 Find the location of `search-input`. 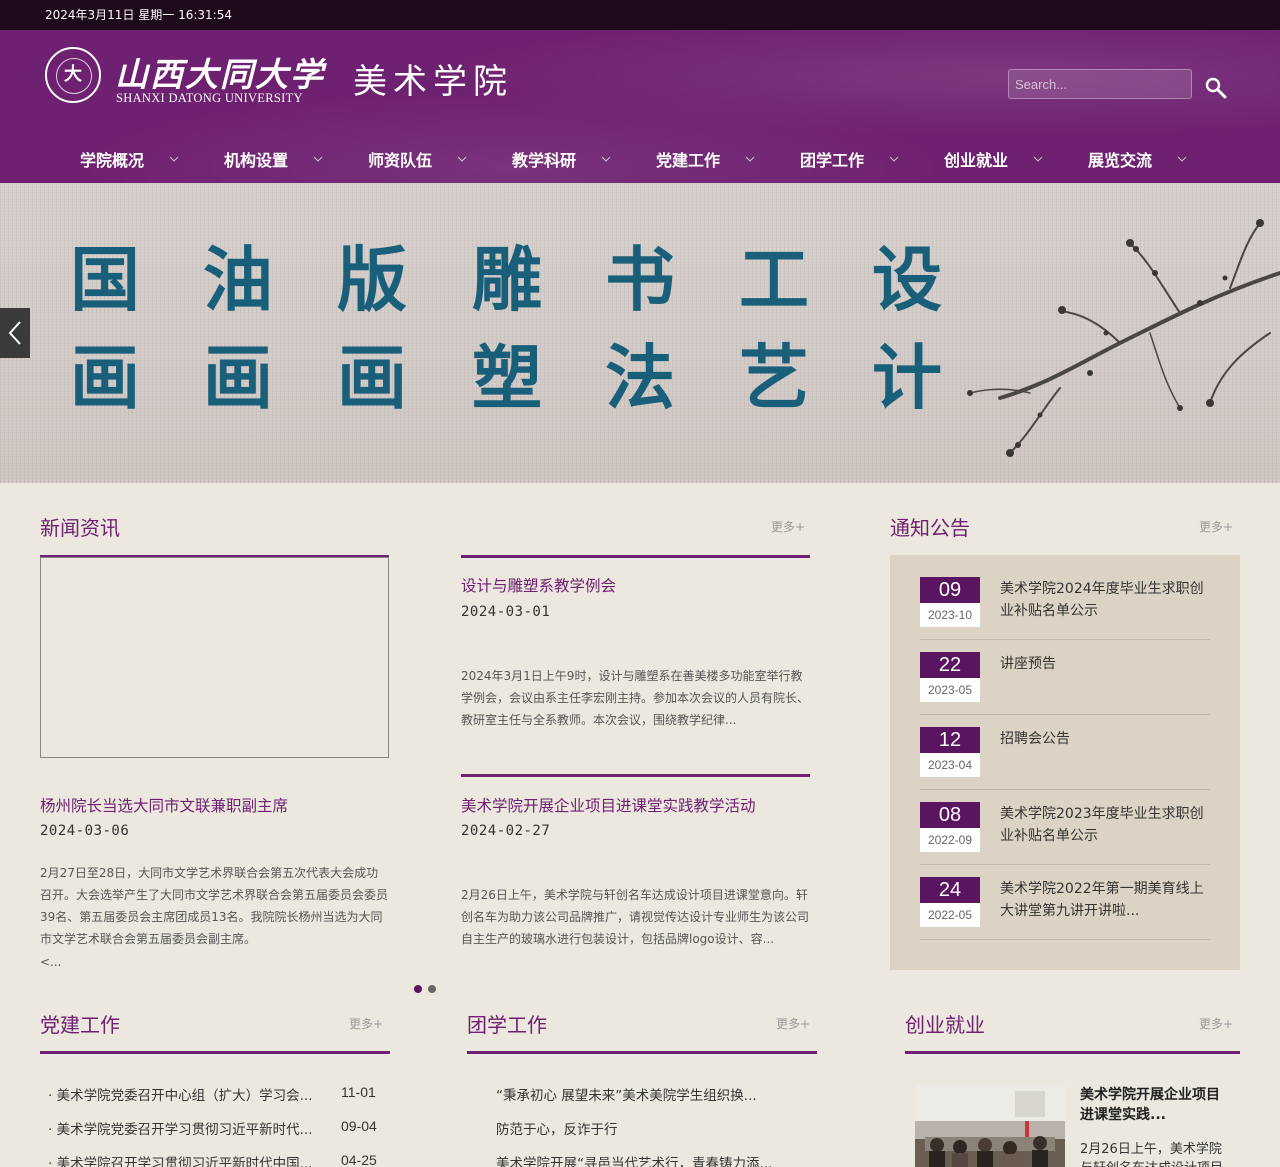

search-input is located at coordinates (1100, 84).